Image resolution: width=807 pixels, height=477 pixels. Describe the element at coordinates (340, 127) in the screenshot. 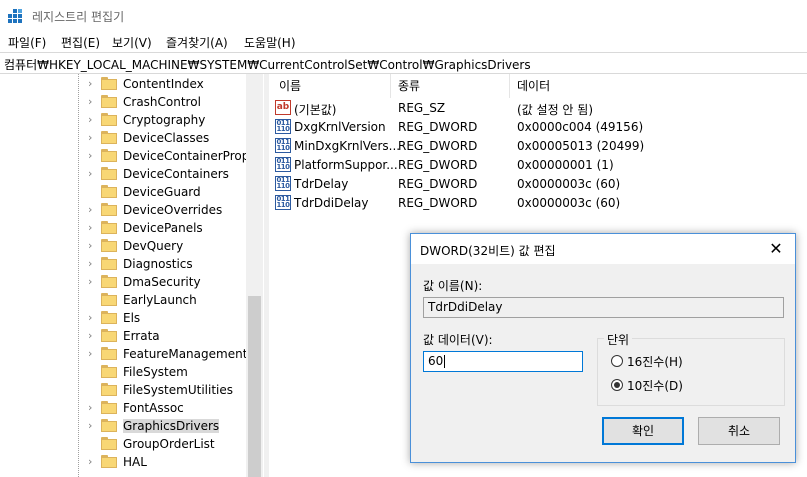

I see `value-name: DxgKrnlVersion` at that location.